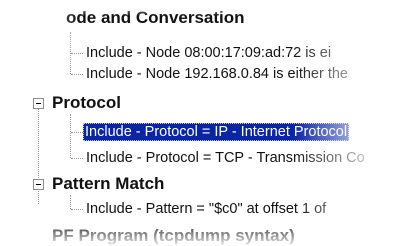 The height and width of the screenshot is (246, 413). Describe the element at coordinates (173, 236) in the screenshot. I see `group-bpf-program: PF Program (tcpdump syntax)` at that location.